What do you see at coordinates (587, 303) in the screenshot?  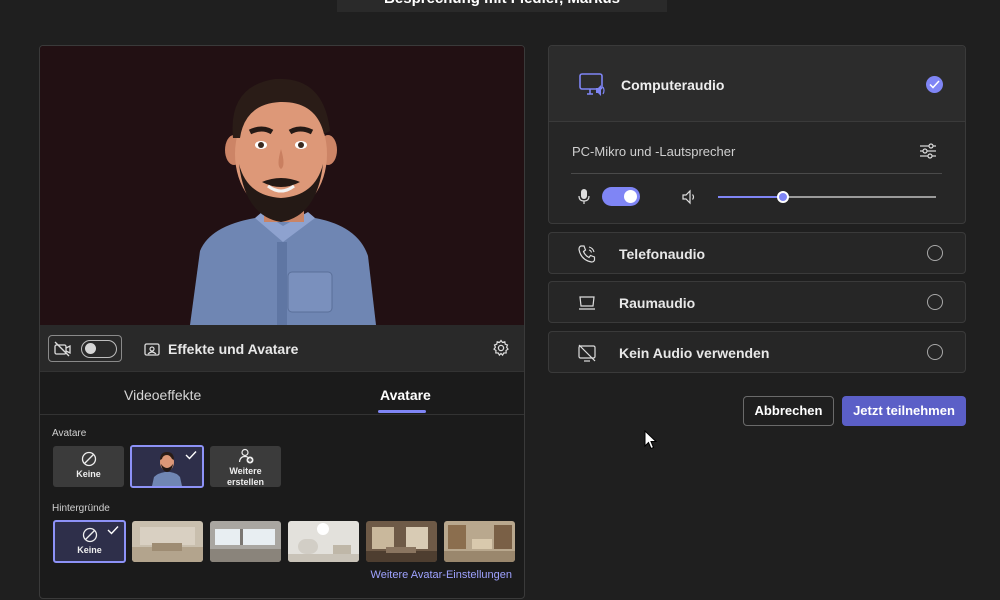 I see `room-device-icon` at bounding box center [587, 303].